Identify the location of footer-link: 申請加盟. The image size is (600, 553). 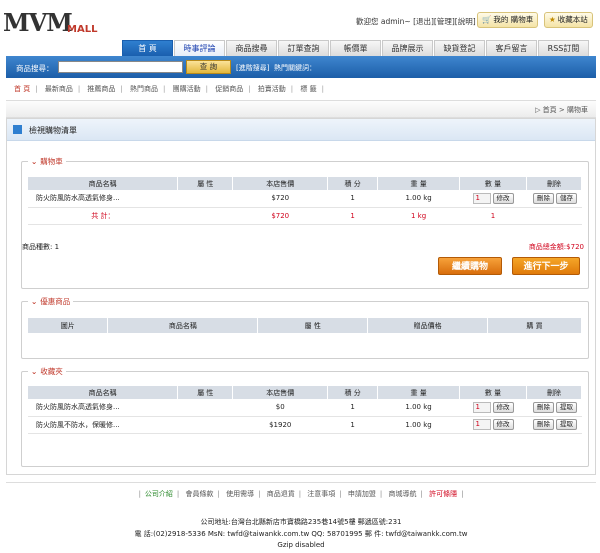
(362, 494).